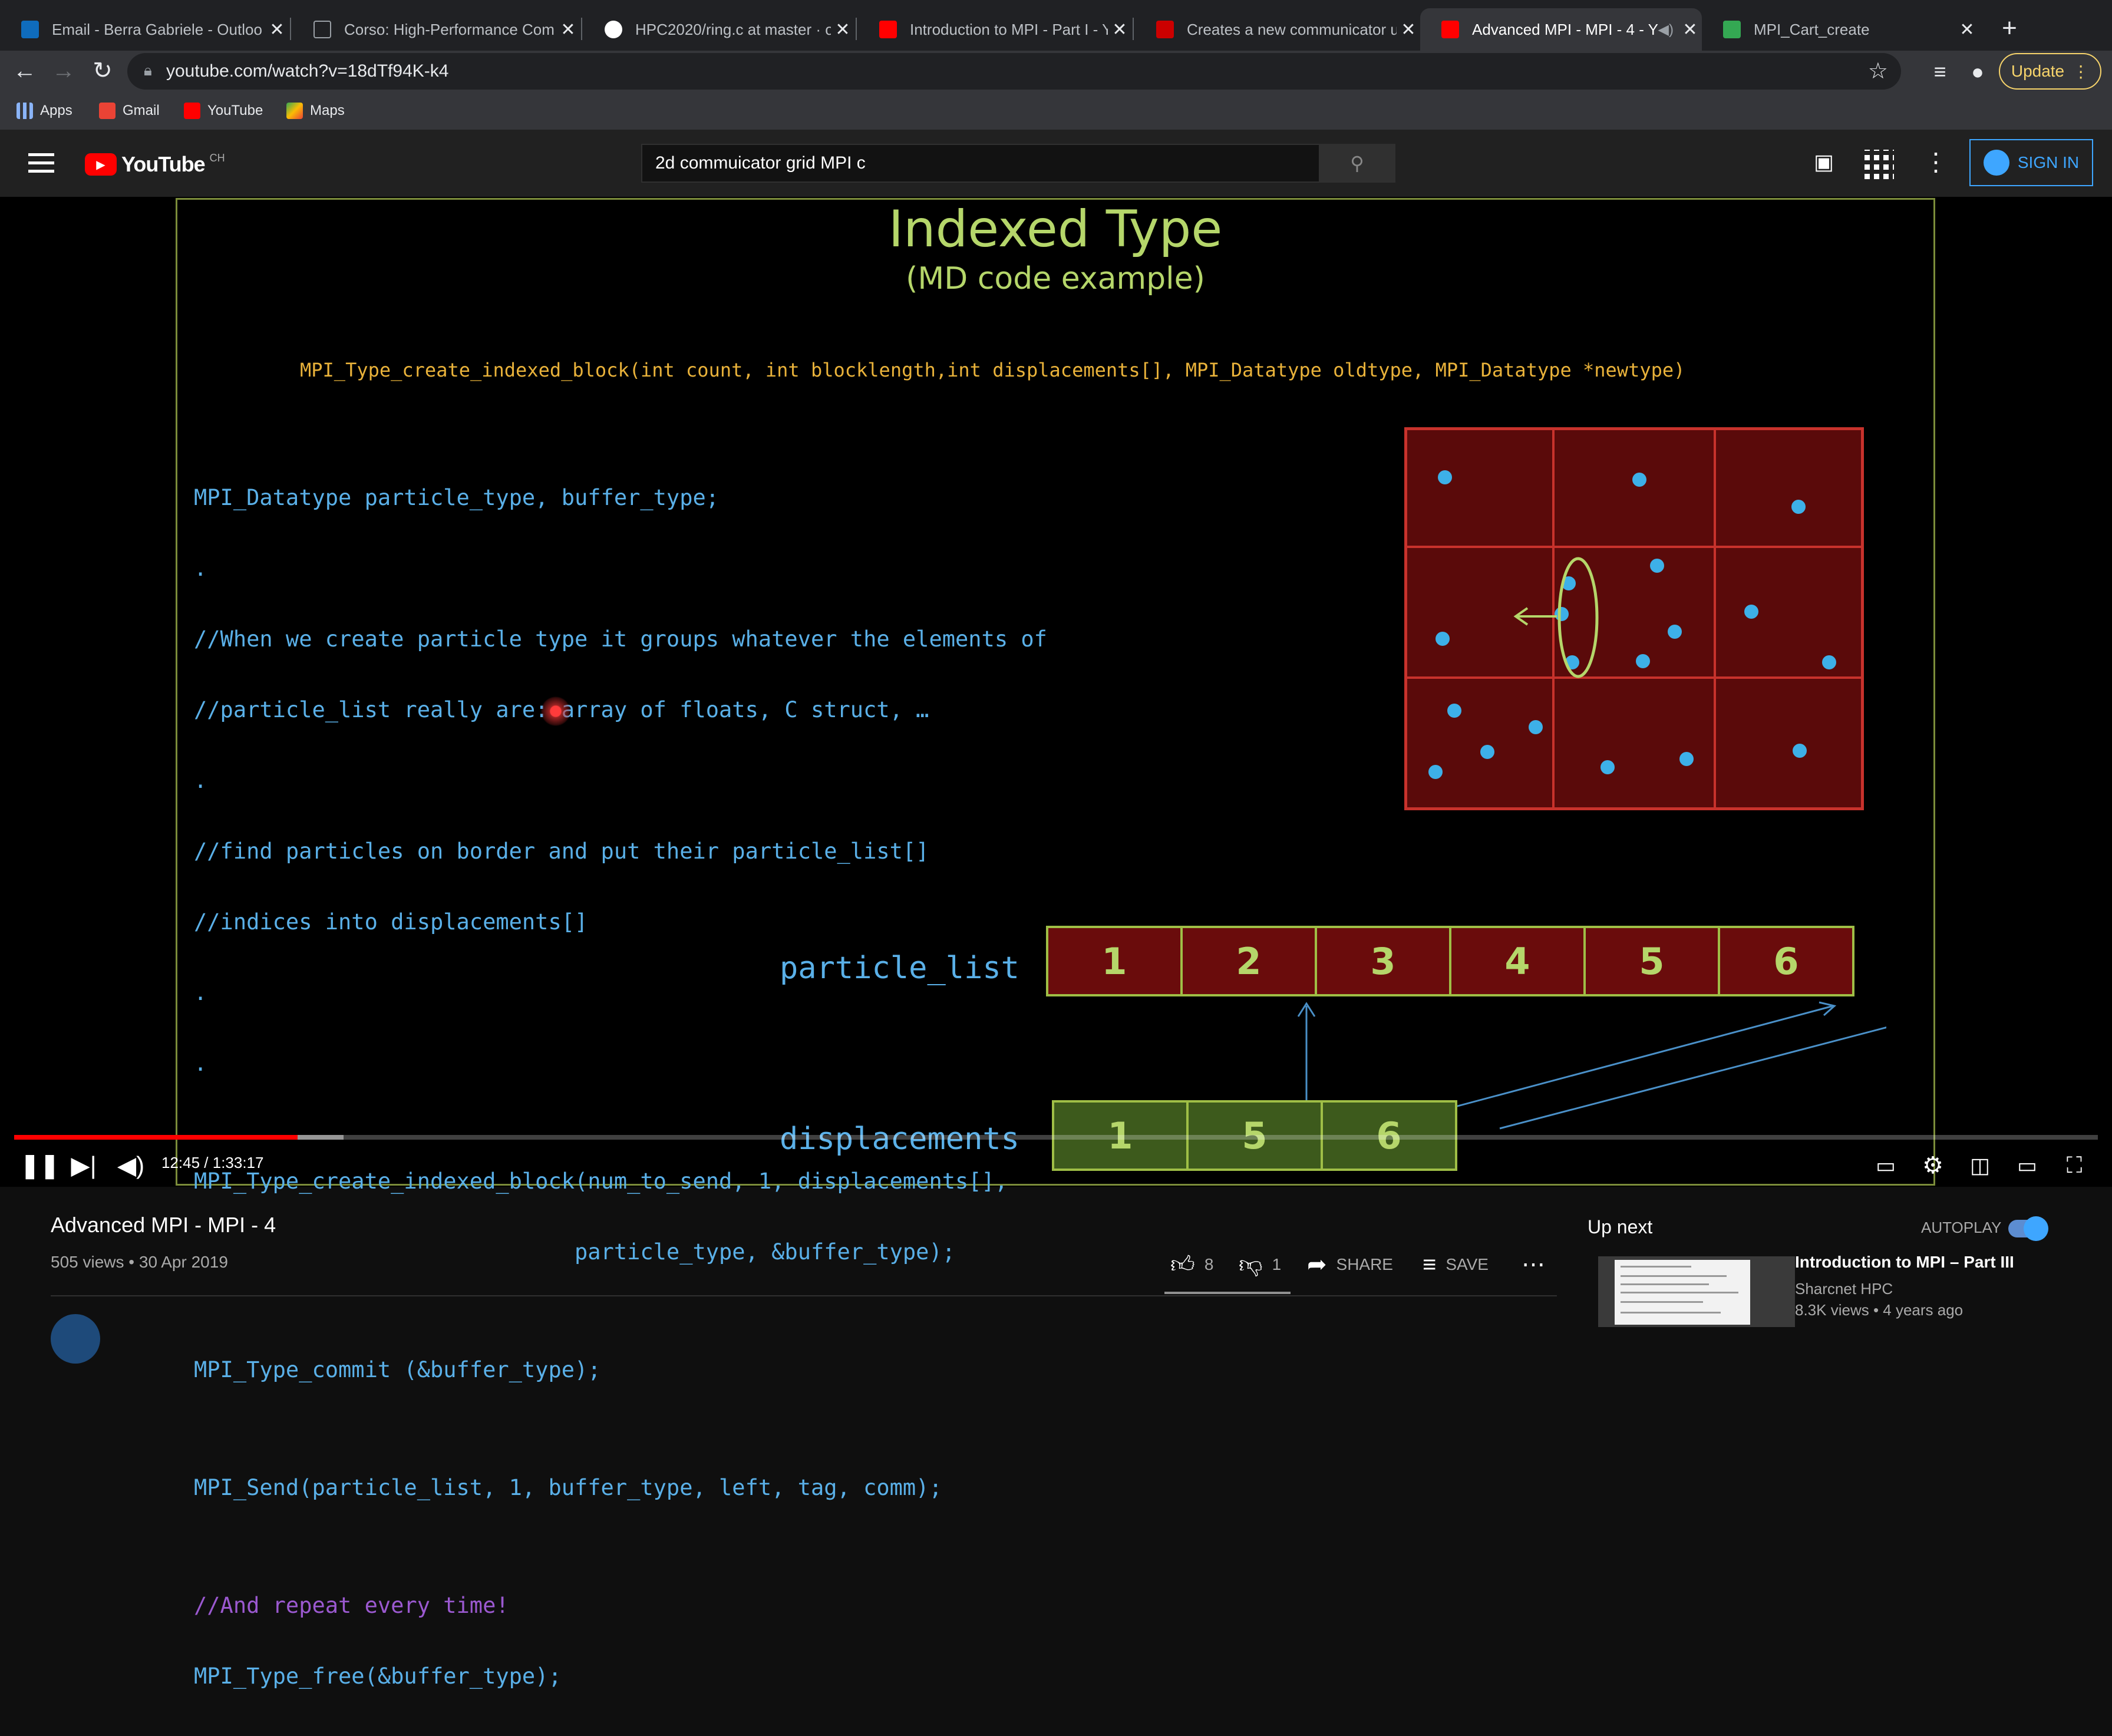 The height and width of the screenshot is (1736, 2112). What do you see at coordinates (449, 29) in the screenshot?
I see `tab-title: Corso: High-Performance Com` at bounding box center [449, 29].